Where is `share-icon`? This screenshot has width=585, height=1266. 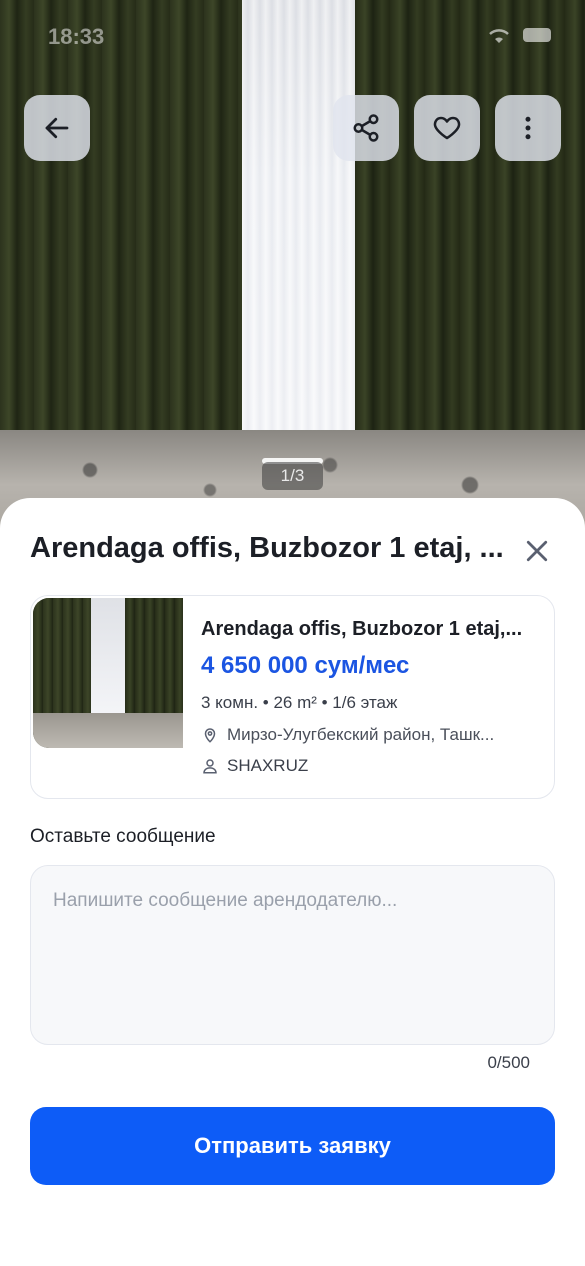 share-icon is located at coordinates (366, 128).